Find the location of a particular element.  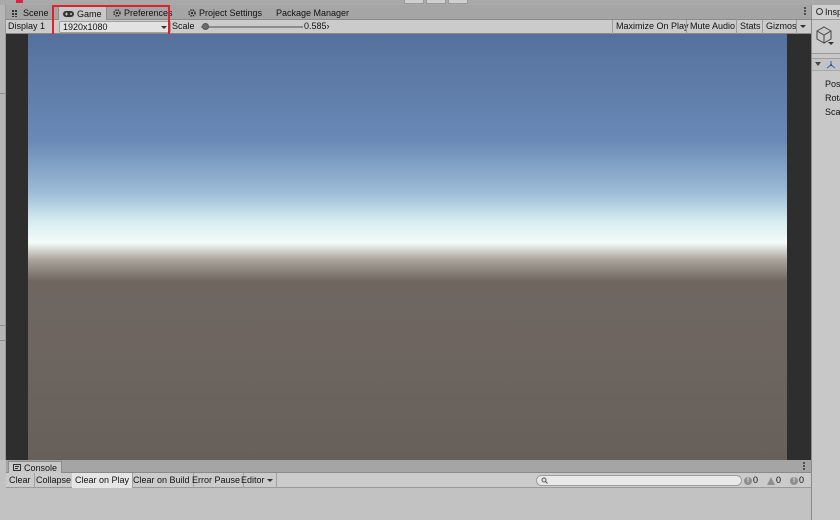

console-icon is located at coordinates (17, 467).